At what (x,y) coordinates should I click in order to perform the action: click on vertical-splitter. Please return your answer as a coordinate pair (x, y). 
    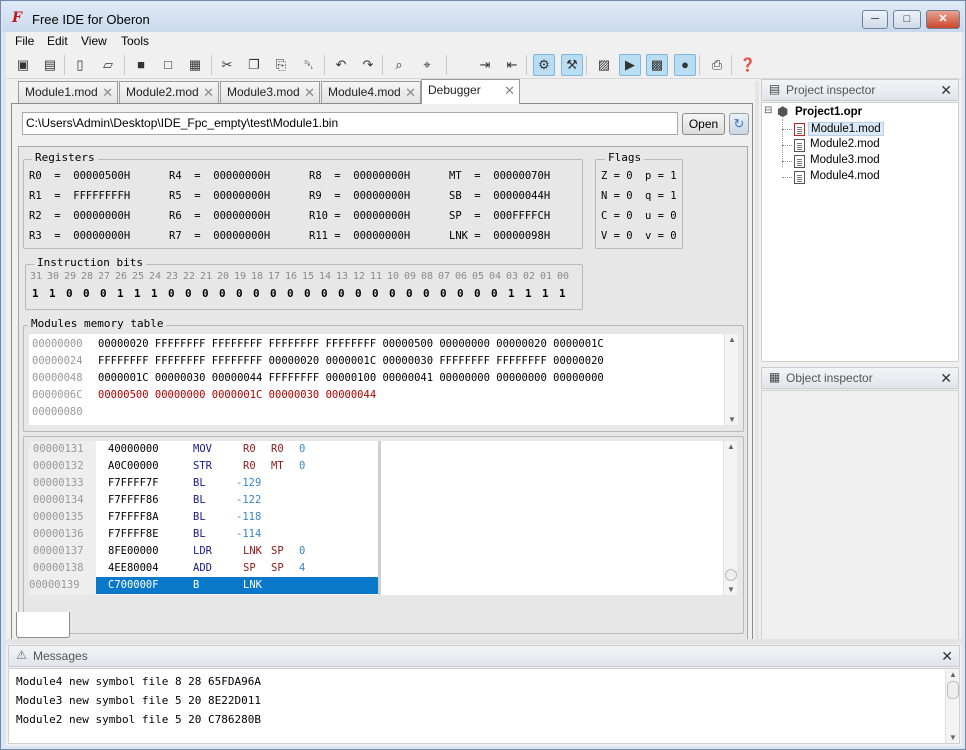
    Looking at the image, I should click on (757, 361).